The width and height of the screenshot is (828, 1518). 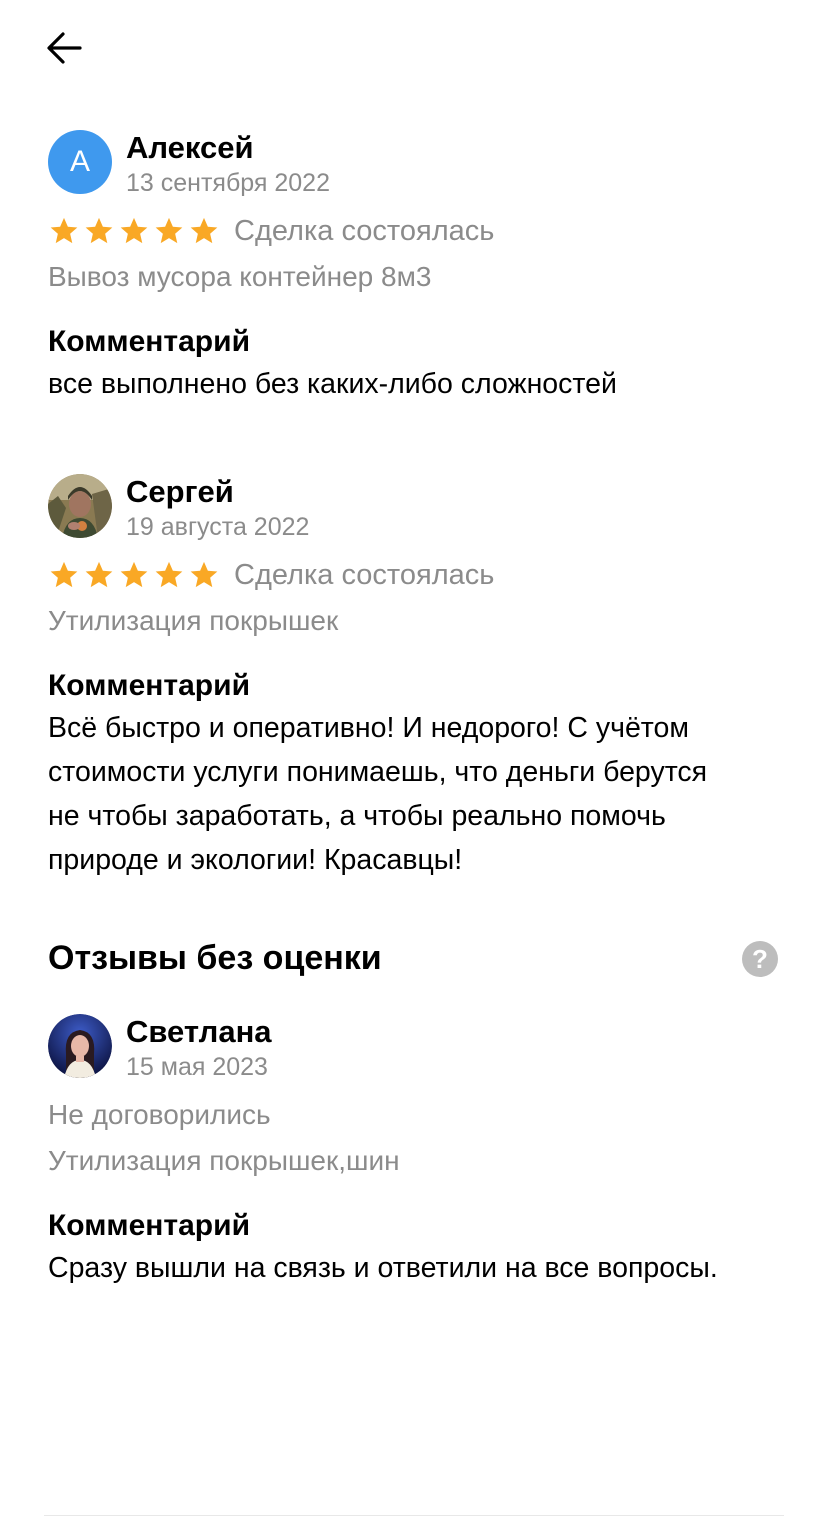 What do you see at coordinates (199, 1032) in the screenshot?
I see `reviewer-name: Светлана` at bounding box center [199, 1032].